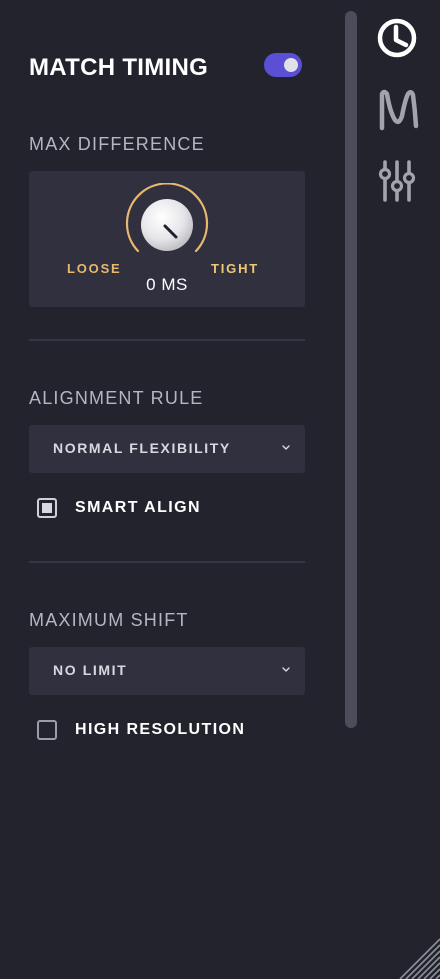 This screenshot has width=440, height=979. Describe the element at coordinates (398, 181) in the screenshot. I see `sliders-icon` at that location.